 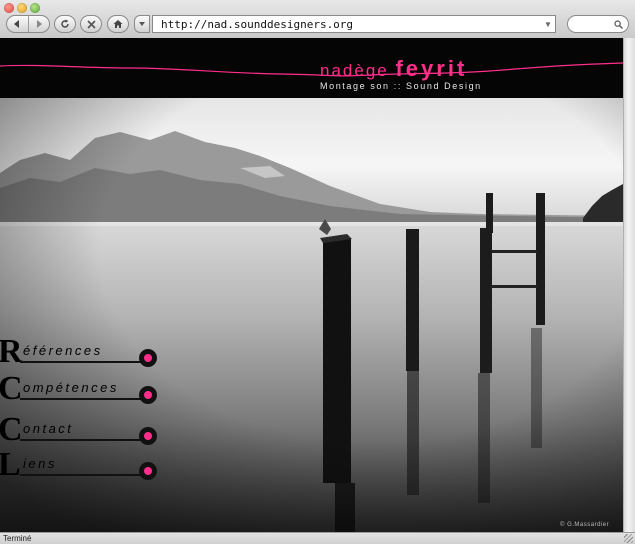 What do you see at coordinates (9, 8) in the screenshot?
I see `window-close-button` at bounding box center [9, 8].